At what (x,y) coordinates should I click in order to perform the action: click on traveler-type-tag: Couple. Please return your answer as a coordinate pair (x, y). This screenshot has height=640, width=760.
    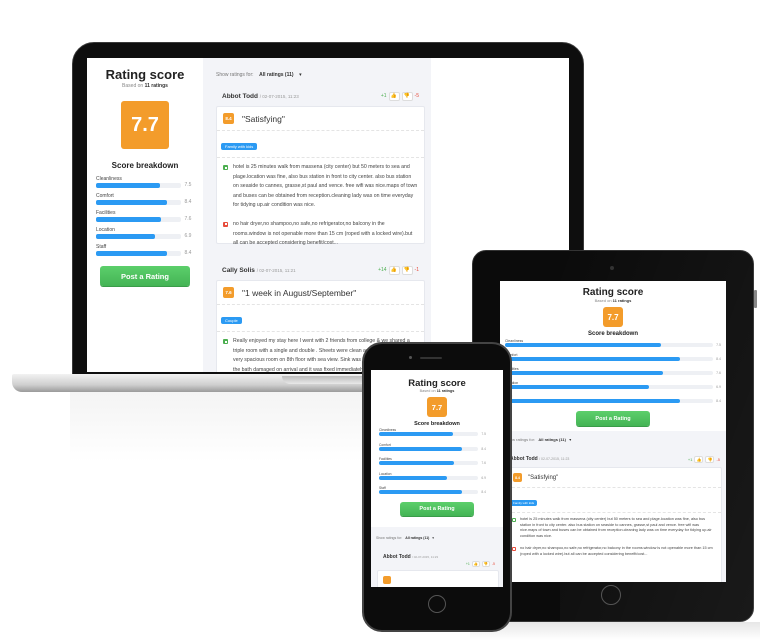
    Looking at the image, I should click on (231, 320).